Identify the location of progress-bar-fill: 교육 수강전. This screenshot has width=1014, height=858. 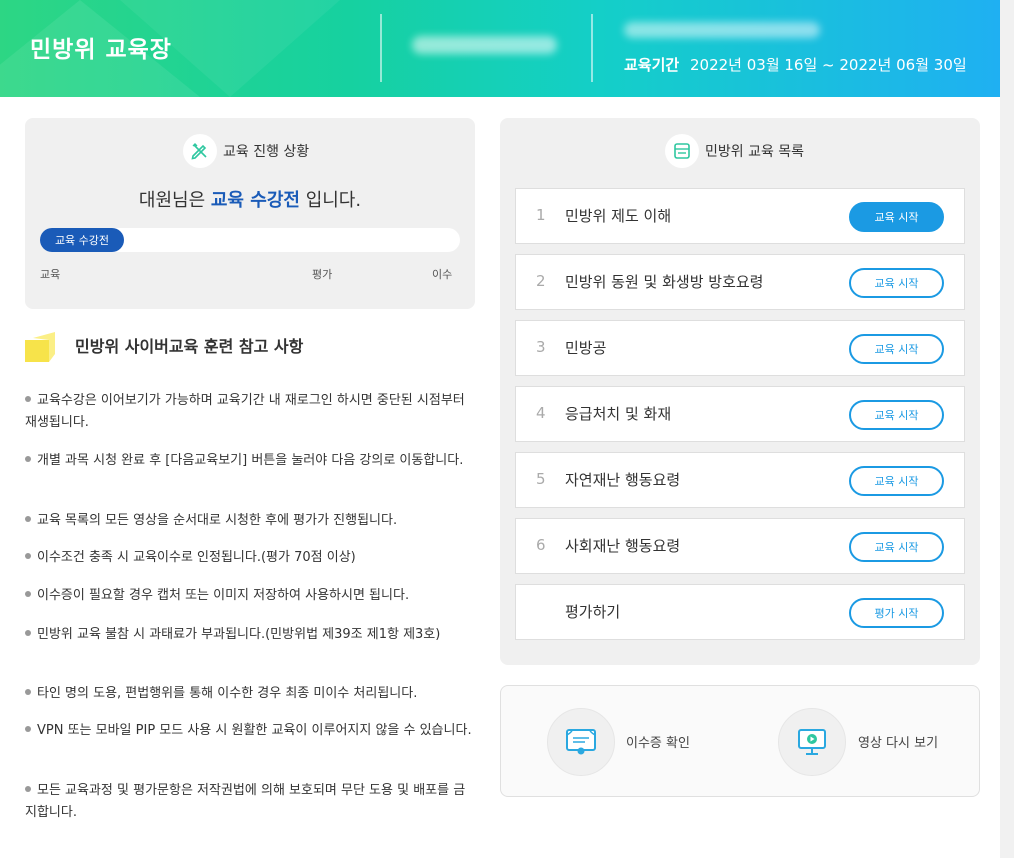
(82, 240).